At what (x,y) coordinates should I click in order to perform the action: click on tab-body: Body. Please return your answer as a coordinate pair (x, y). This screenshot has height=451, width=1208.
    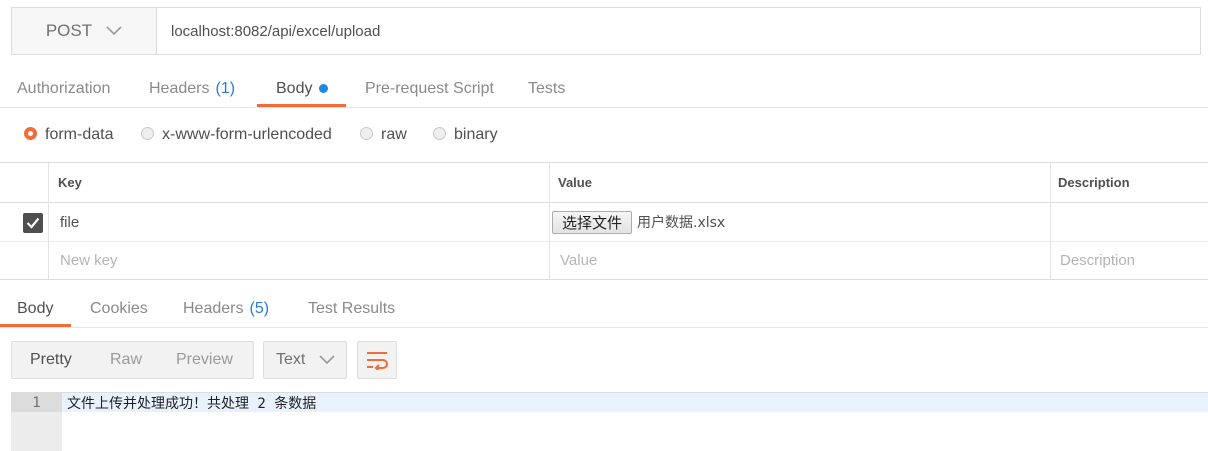
    Looking at the image, I should click on (302, 88).